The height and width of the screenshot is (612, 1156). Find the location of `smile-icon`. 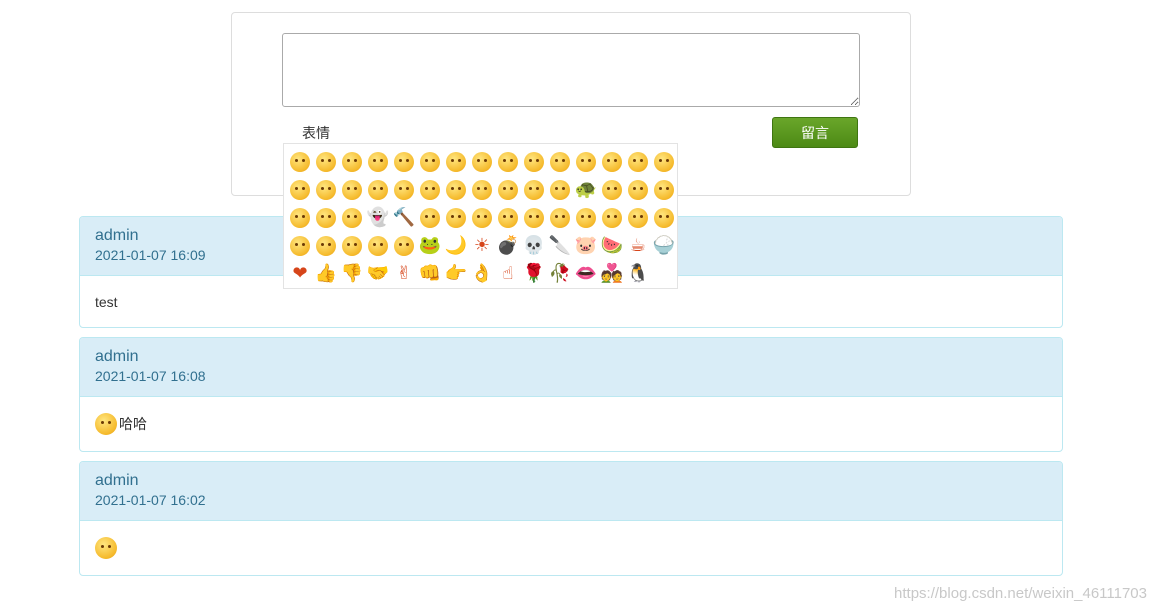

smile-icon is located at coordinates (300, 162).